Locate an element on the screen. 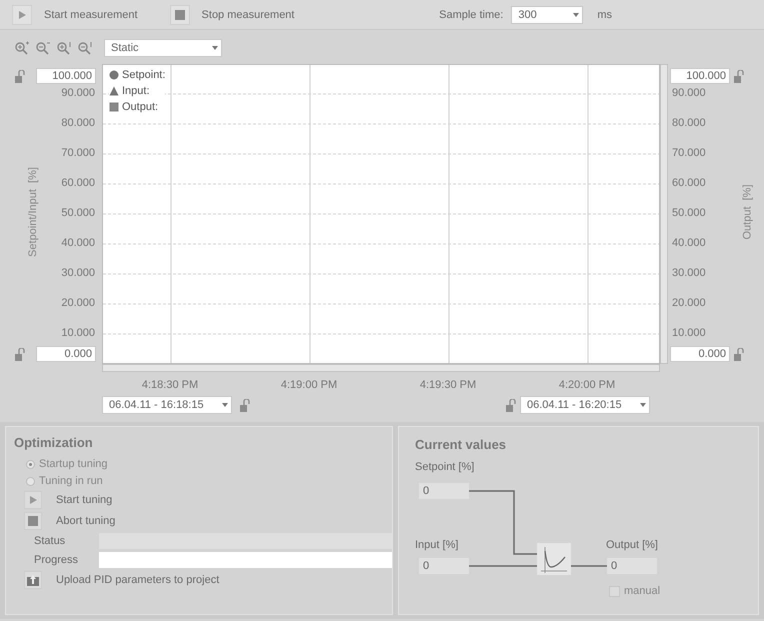 This screenshot has height=621, width=764. input-label: Input [%] is located at coordinates (436, 545).